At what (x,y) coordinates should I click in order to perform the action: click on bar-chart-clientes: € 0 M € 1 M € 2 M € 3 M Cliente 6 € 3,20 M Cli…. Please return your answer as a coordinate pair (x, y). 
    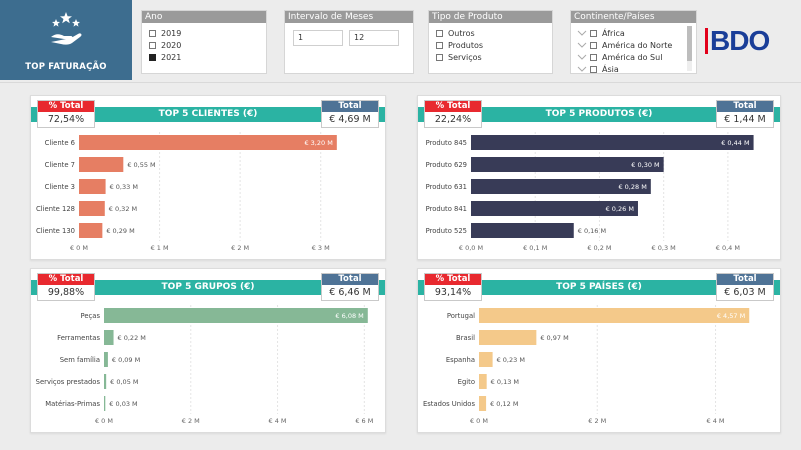
    Looking at the image, I should click on (186, 192).